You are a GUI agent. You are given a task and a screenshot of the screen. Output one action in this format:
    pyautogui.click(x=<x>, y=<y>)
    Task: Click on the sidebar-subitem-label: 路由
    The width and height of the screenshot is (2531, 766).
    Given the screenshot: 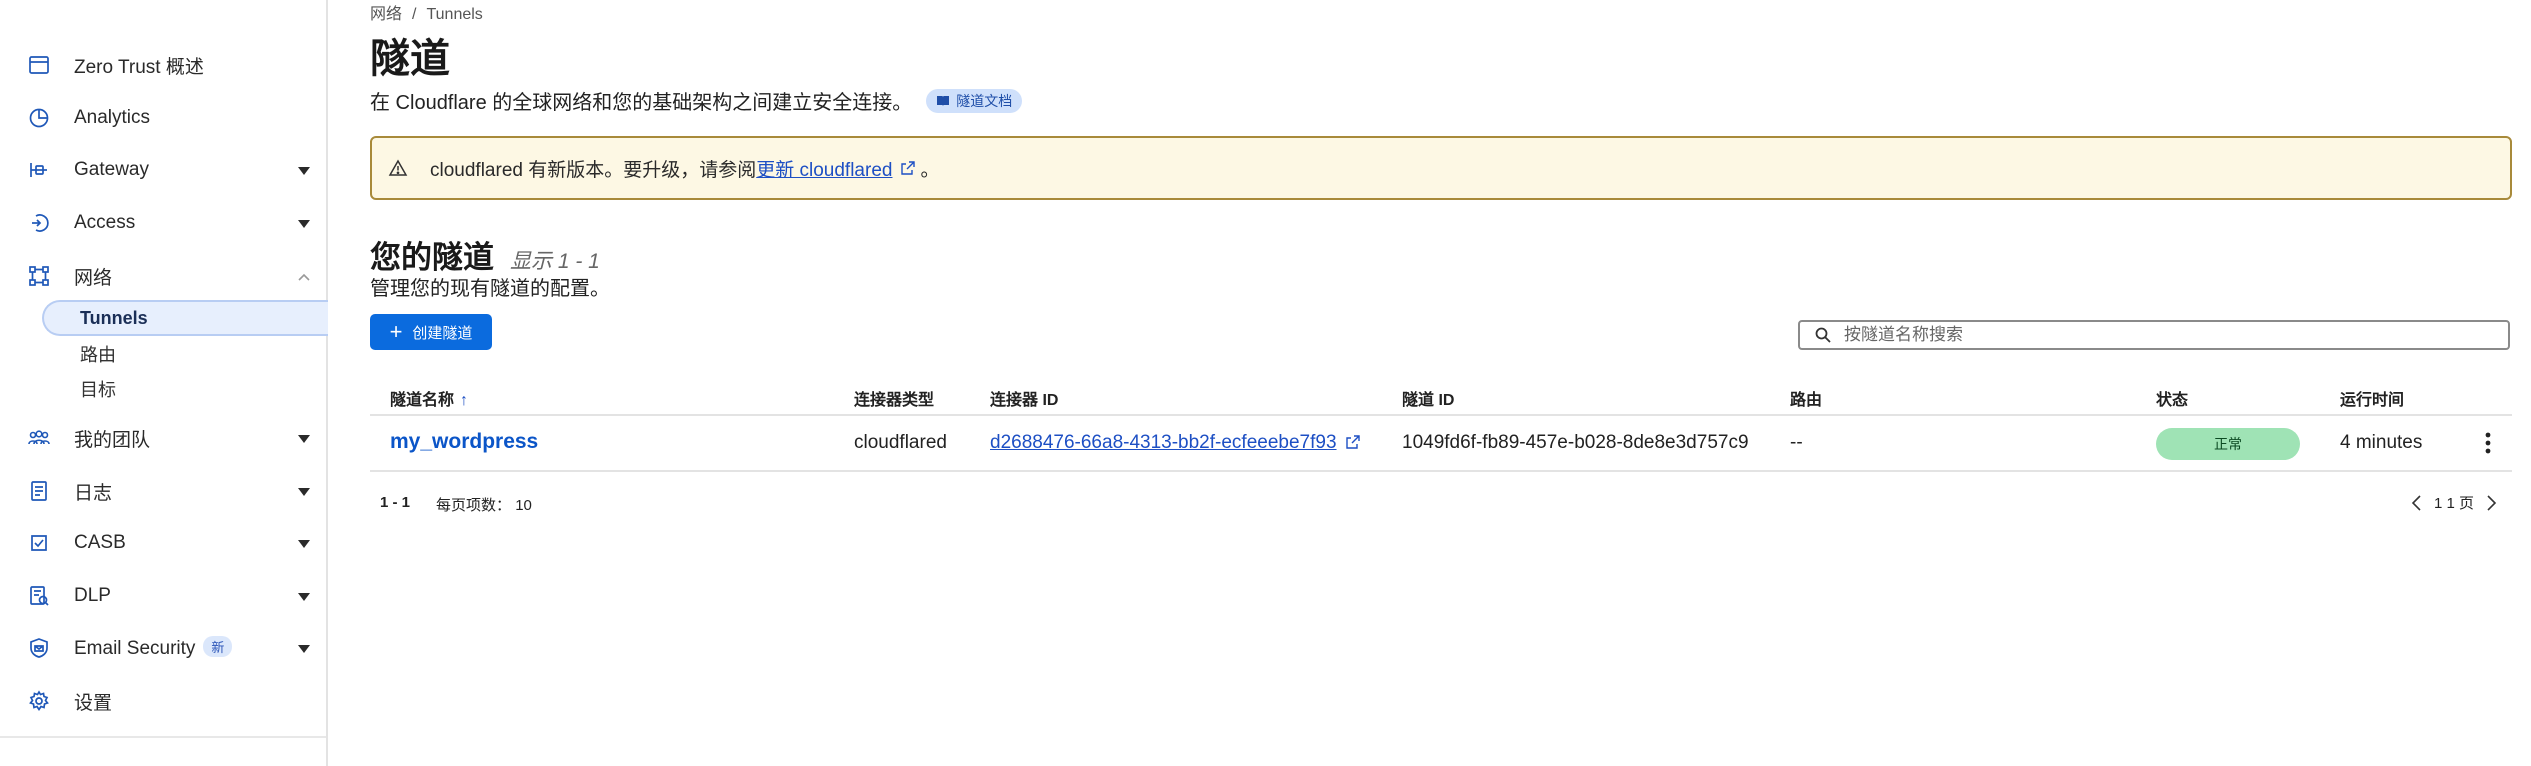 What is the action you would take?
    pyautogui.click(x=98, y=355)
    